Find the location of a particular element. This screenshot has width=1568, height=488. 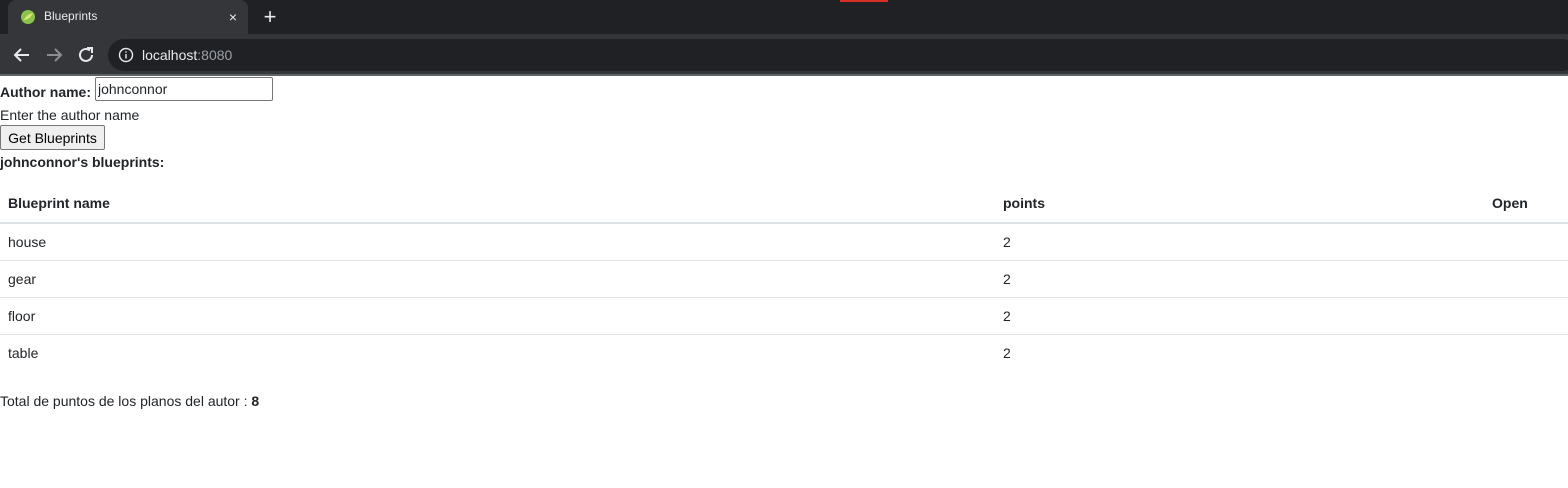

author-input is located at coordinates (184, 89).